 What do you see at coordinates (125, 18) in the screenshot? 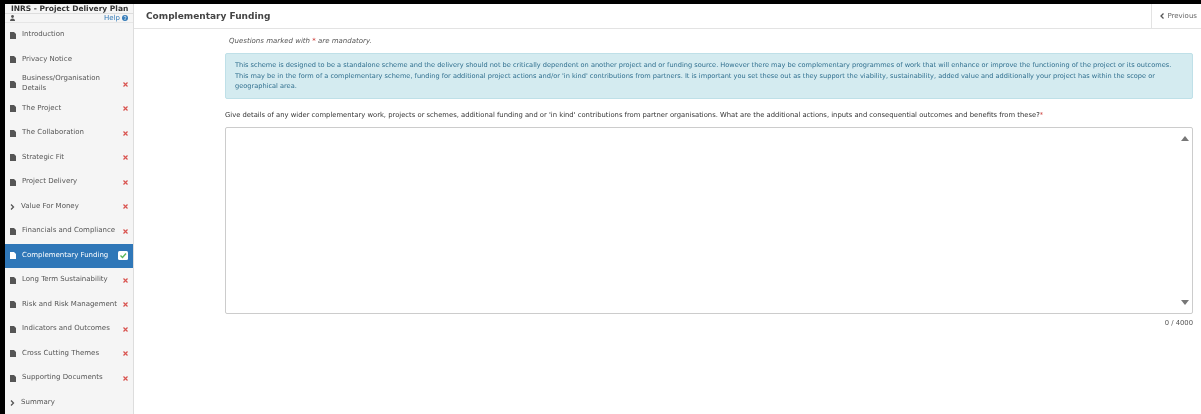
I see `help-icon` at bounding box center [125, 18].